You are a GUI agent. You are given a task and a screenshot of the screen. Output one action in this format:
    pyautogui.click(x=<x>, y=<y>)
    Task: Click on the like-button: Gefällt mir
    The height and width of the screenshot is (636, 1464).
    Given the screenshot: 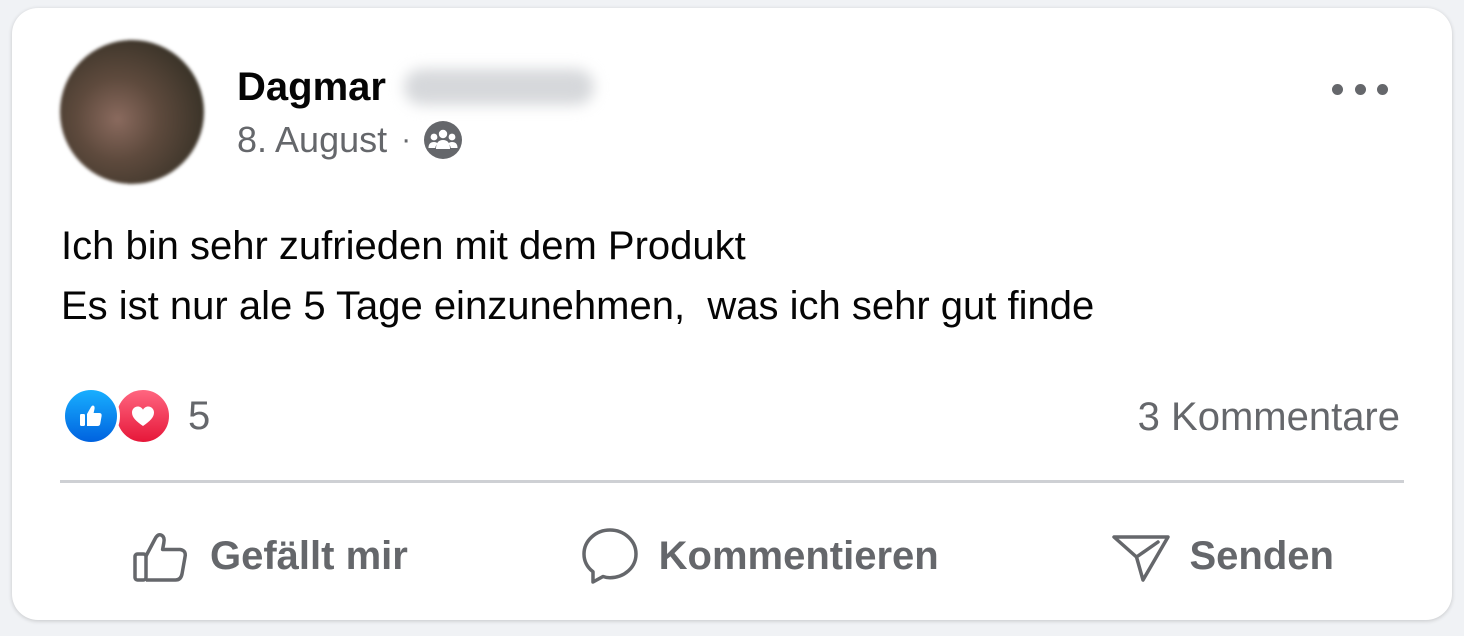 What is the action you would take?
    pyautogui.click(x=269, y=556)
    